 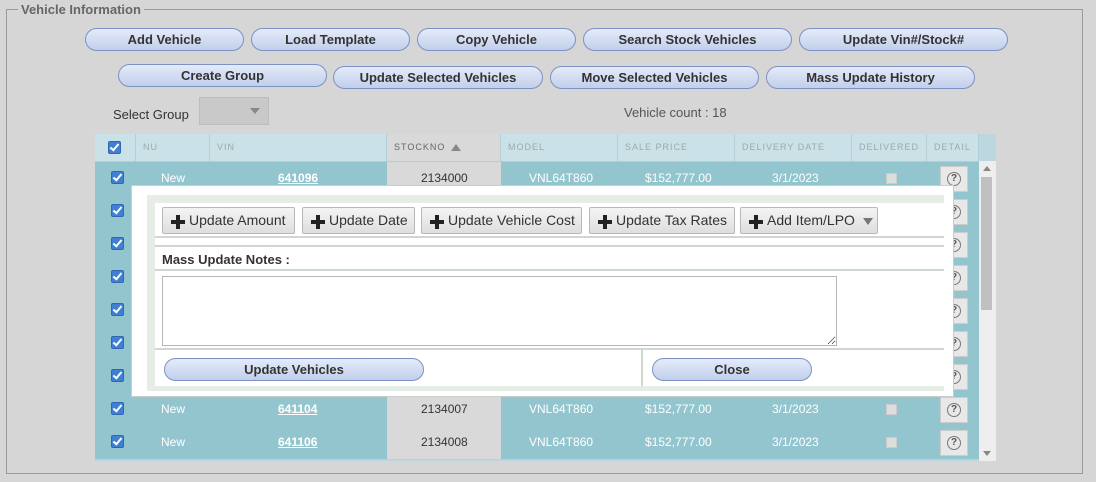 I want to click on create-group-button: Create Group, so click(x=222, y=75).